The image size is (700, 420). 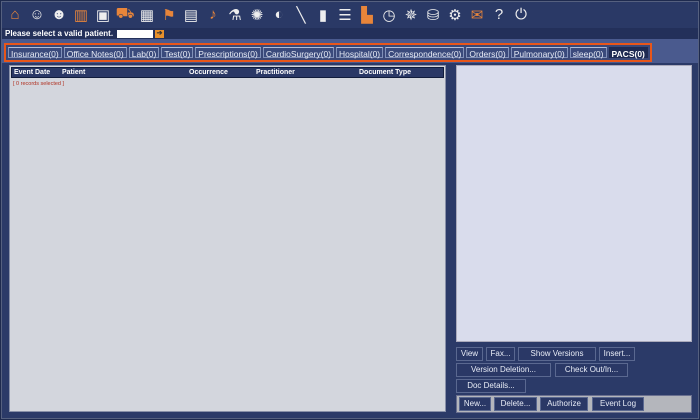 I want to click on cart-icon: ⛟, so click(x=125, y=14).